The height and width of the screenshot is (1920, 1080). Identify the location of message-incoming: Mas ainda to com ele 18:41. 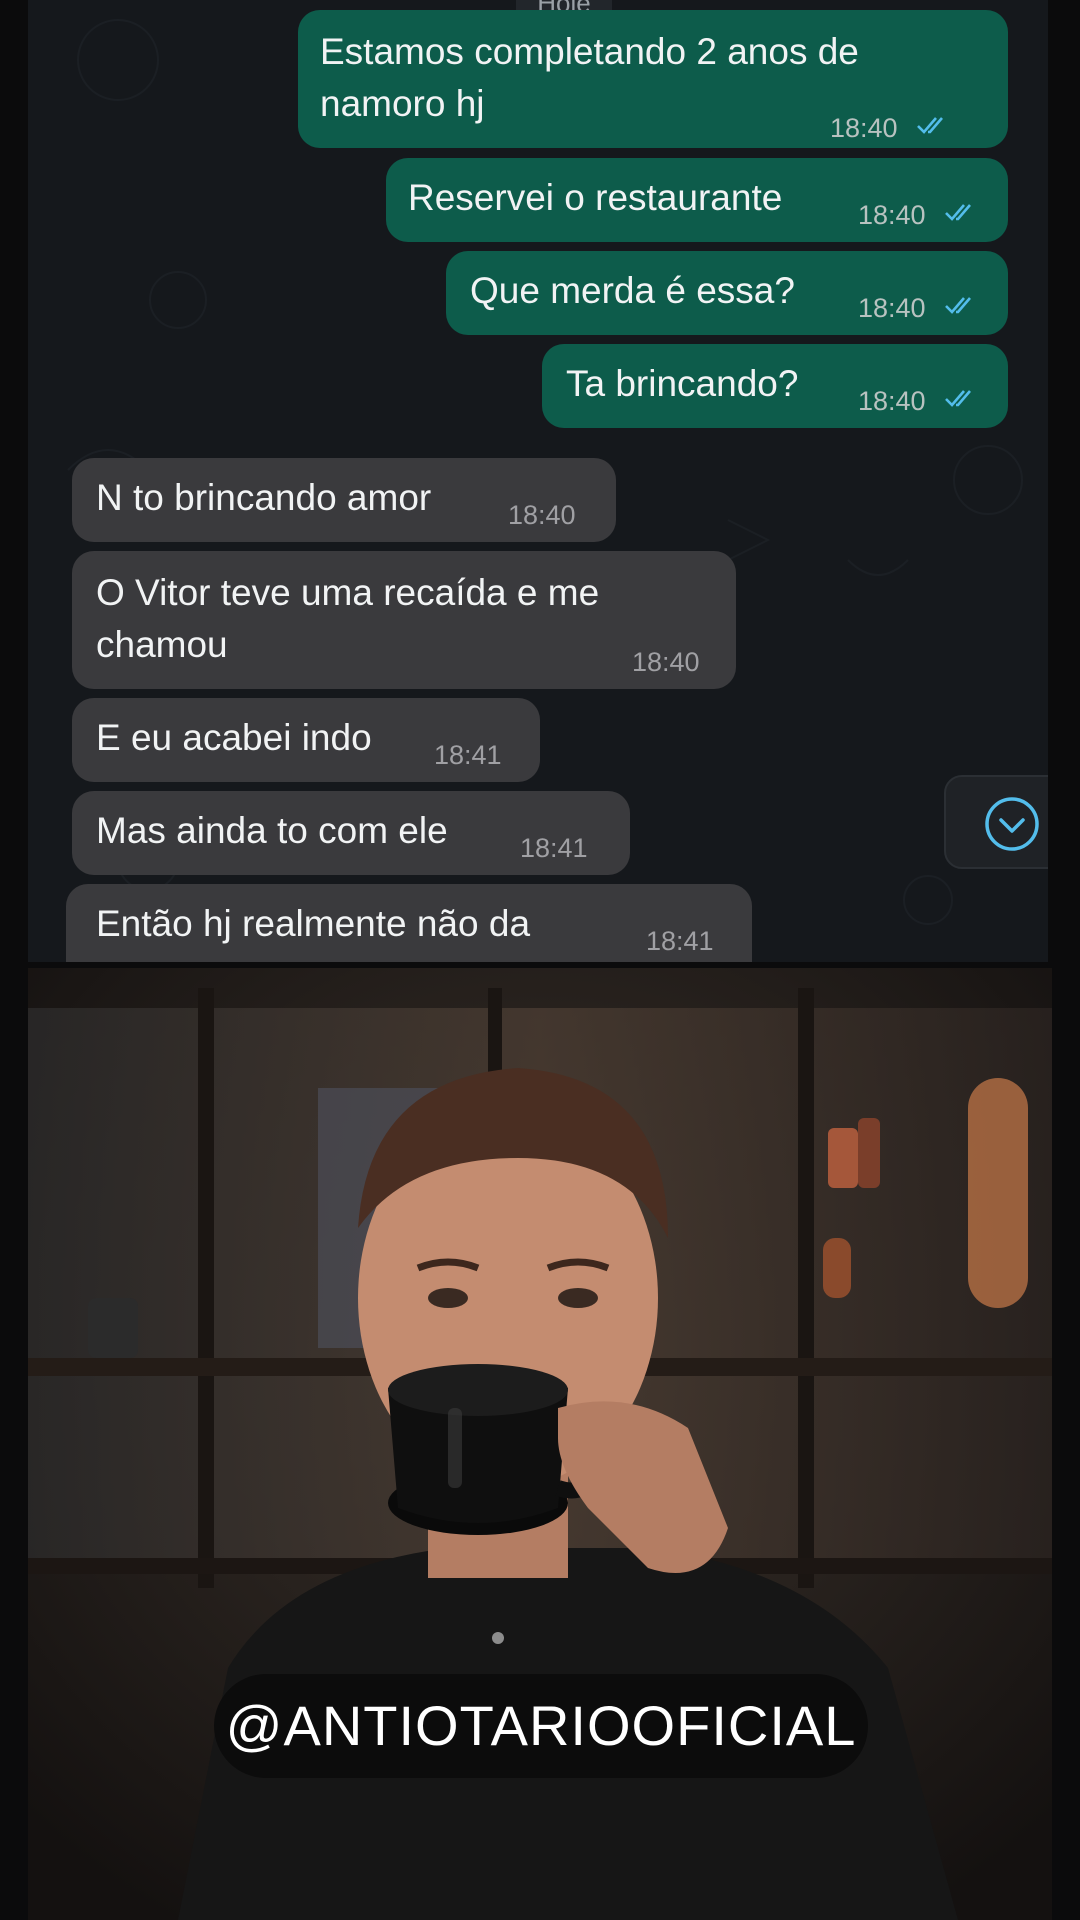
(351, 833).